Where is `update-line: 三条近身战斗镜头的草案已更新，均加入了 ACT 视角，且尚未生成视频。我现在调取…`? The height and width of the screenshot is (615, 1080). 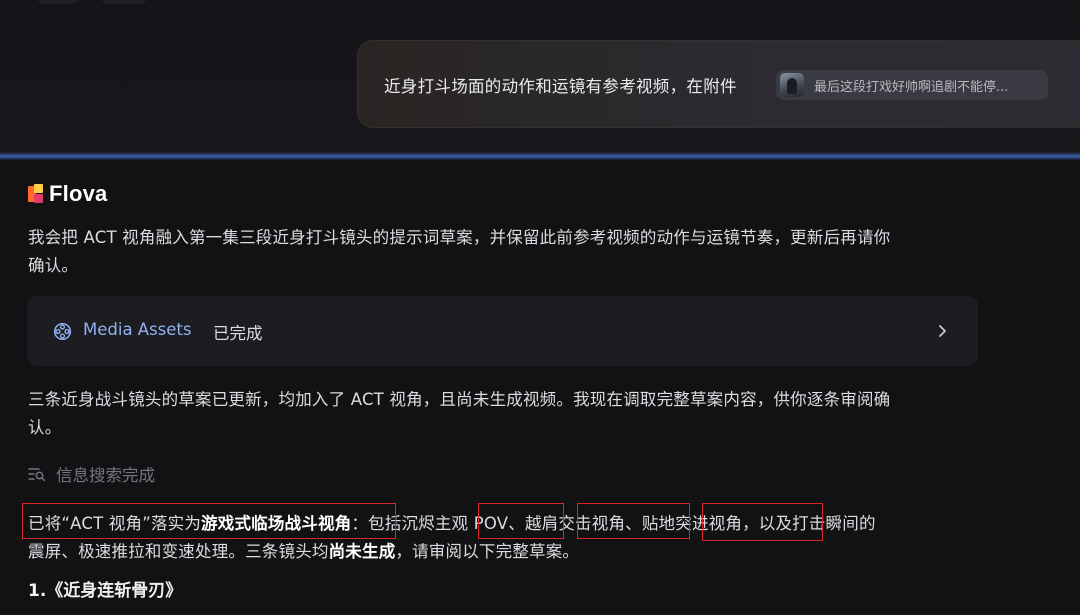
update-line: 三条近身战斗镜头的草案已更新，均加入了 ACT 视角，且尚未生成视频。我现在调取… is located at coordinates (459, 399).